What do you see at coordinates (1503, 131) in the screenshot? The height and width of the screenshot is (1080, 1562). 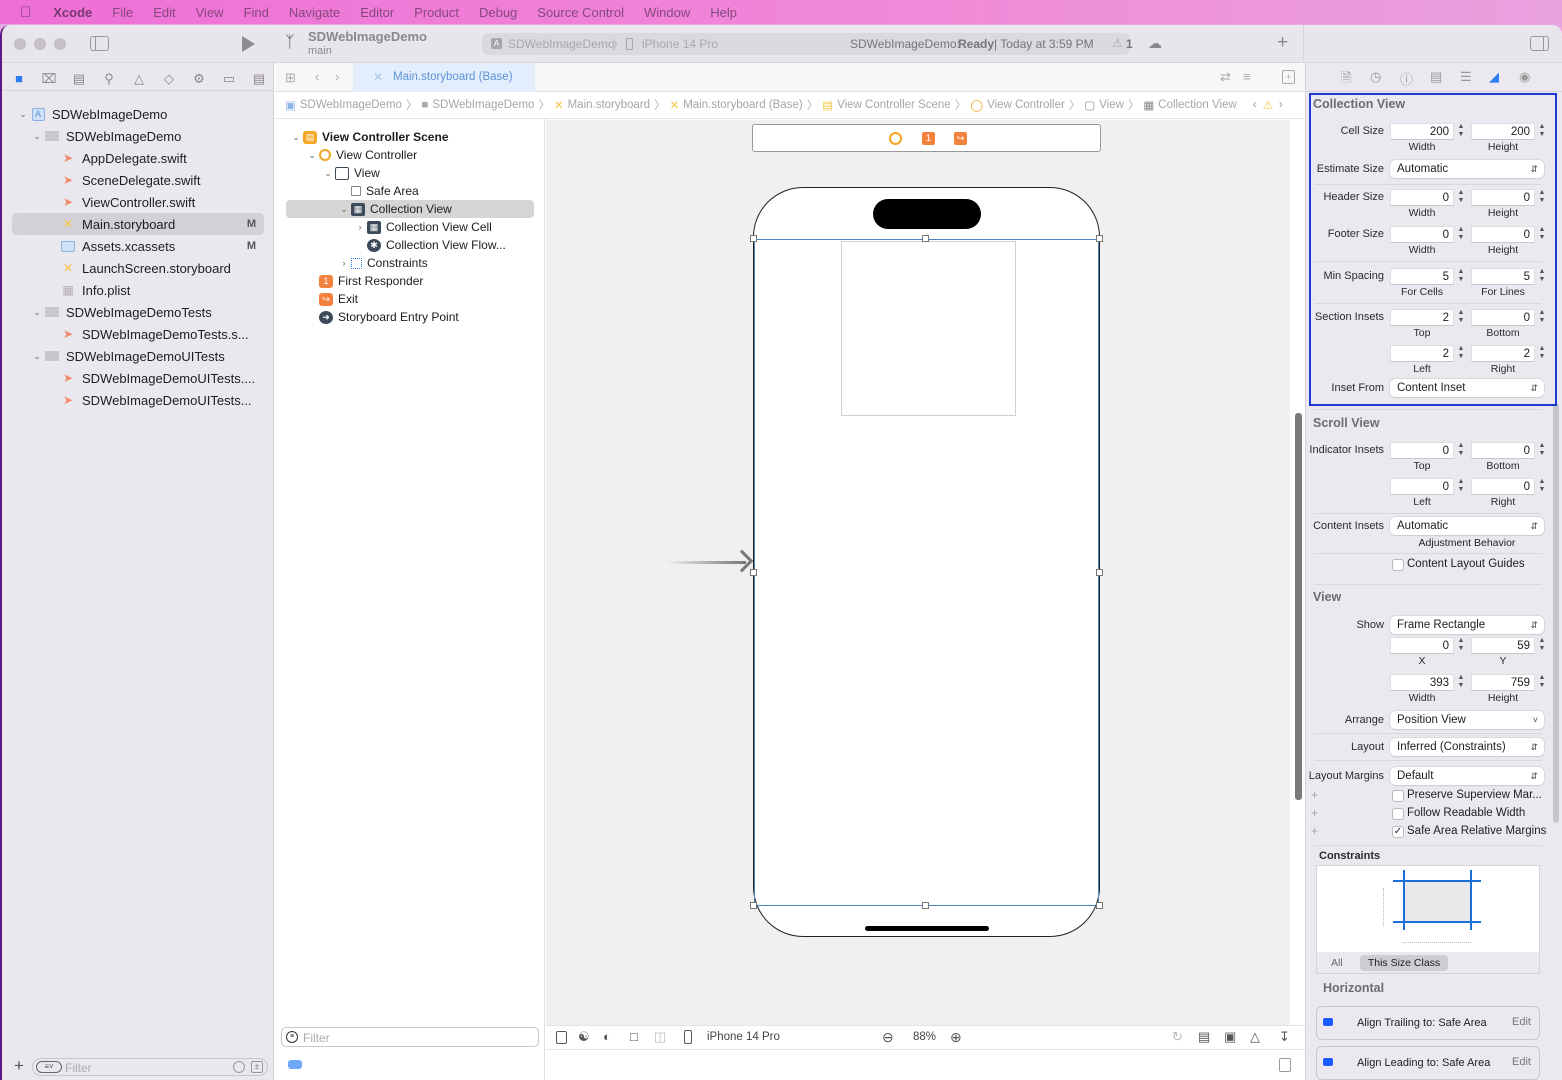 I see `cell-height-field: 200` at bounding box center [1503, 131].